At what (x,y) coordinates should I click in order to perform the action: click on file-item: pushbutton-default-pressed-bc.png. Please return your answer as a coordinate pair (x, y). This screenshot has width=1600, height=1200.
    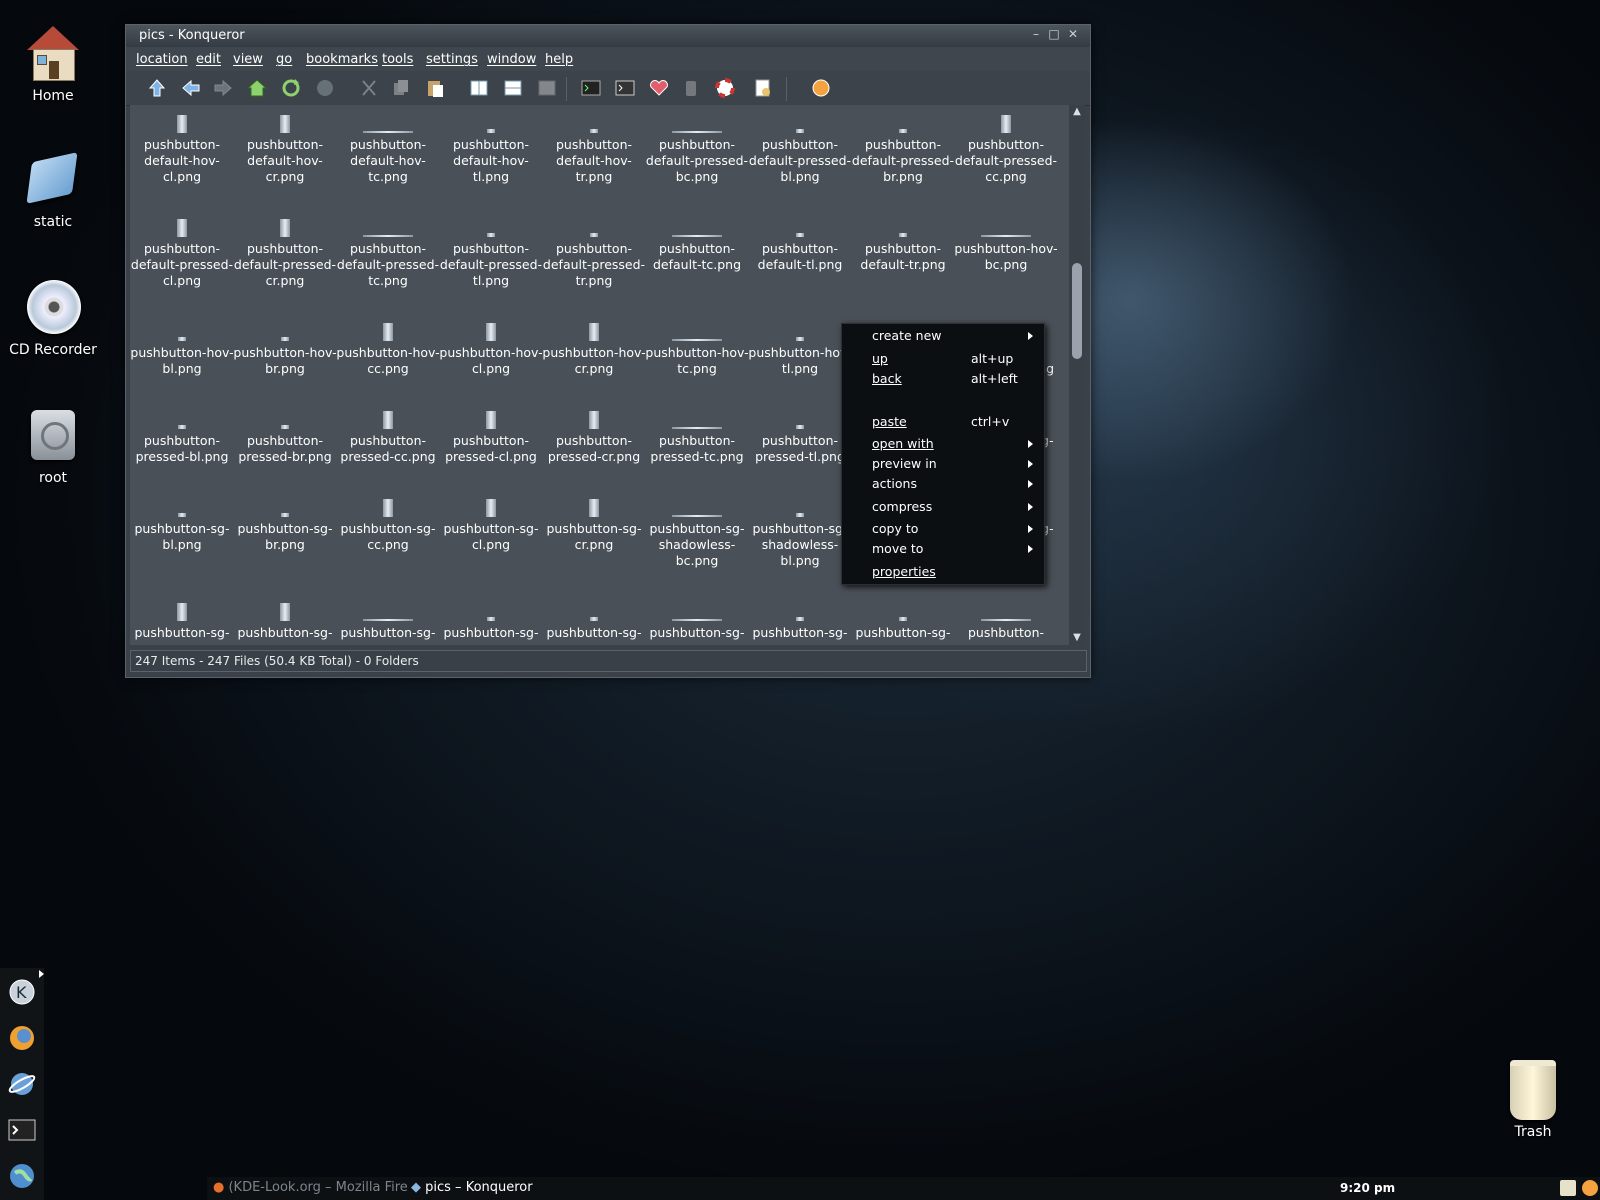
    Looking at the image, I should click on (697, 150).